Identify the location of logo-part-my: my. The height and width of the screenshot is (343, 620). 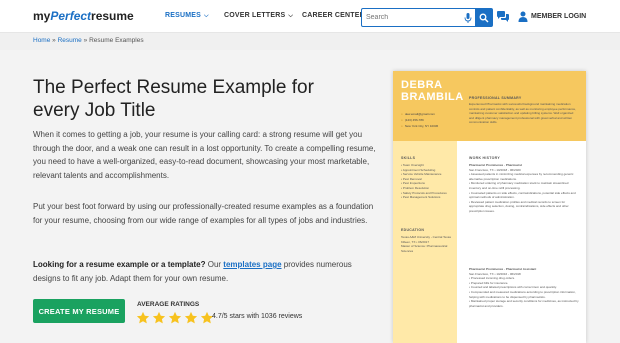
(42, 16).